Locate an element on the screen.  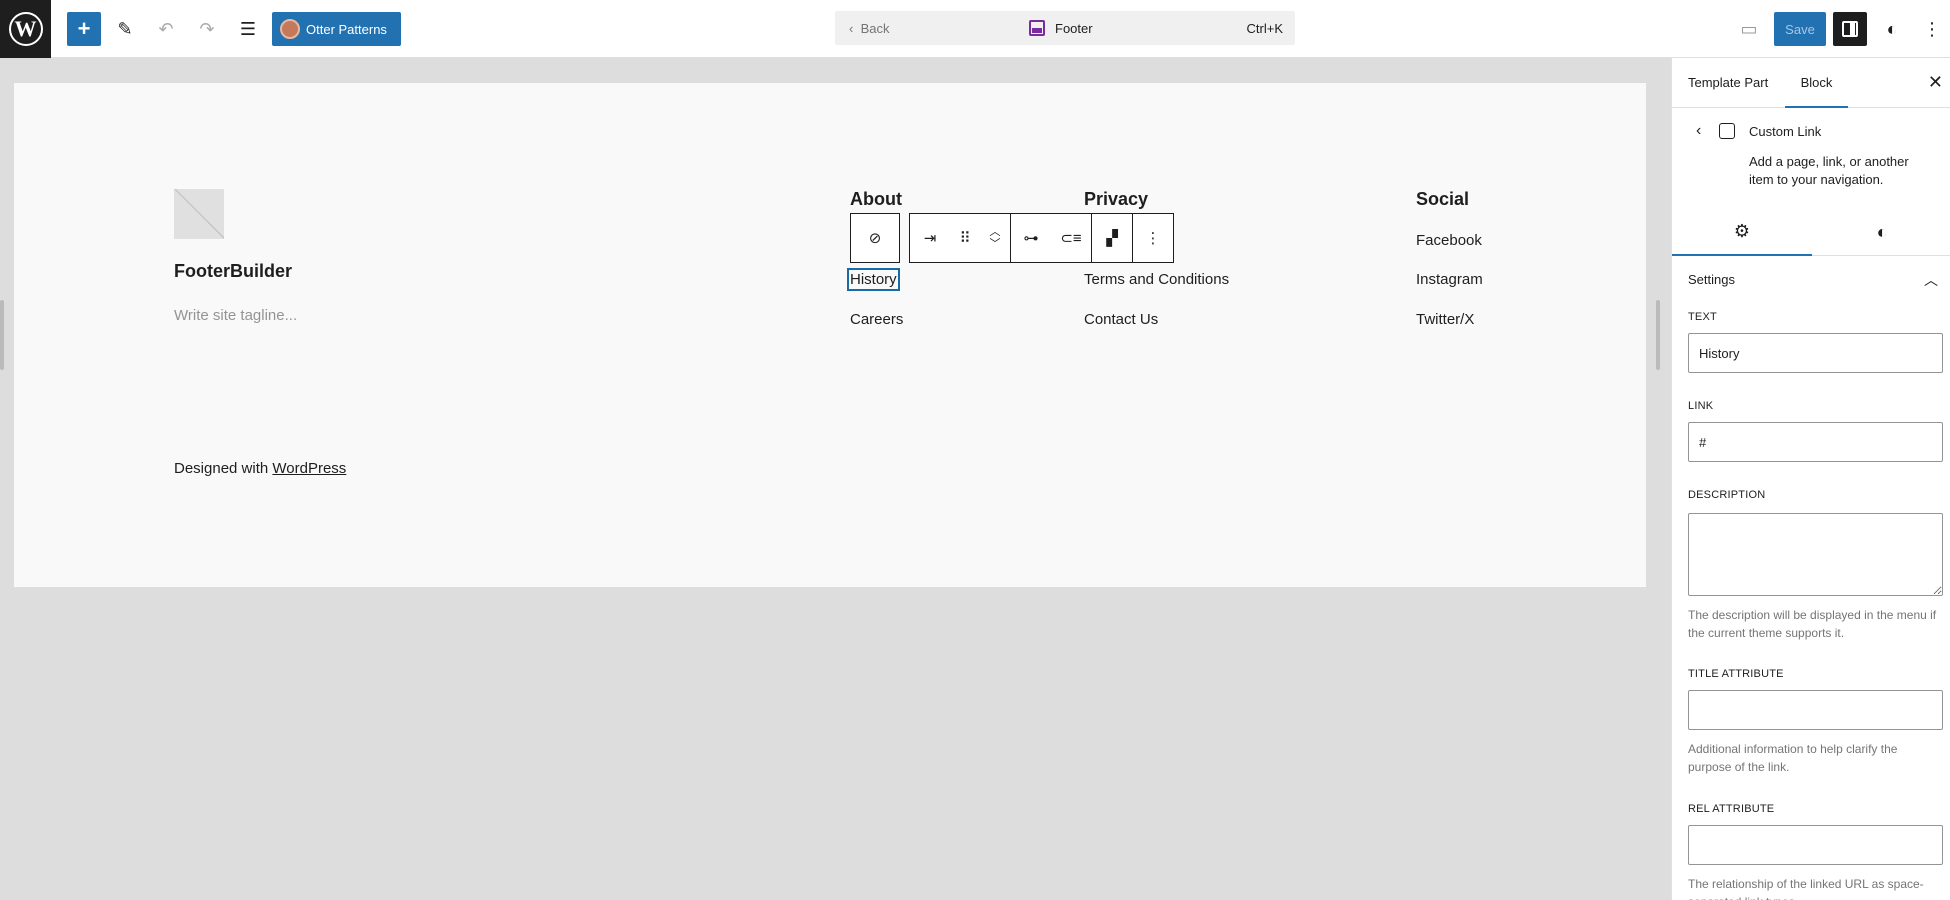
wordpress-icon: W is located at coordinates (25, 29).